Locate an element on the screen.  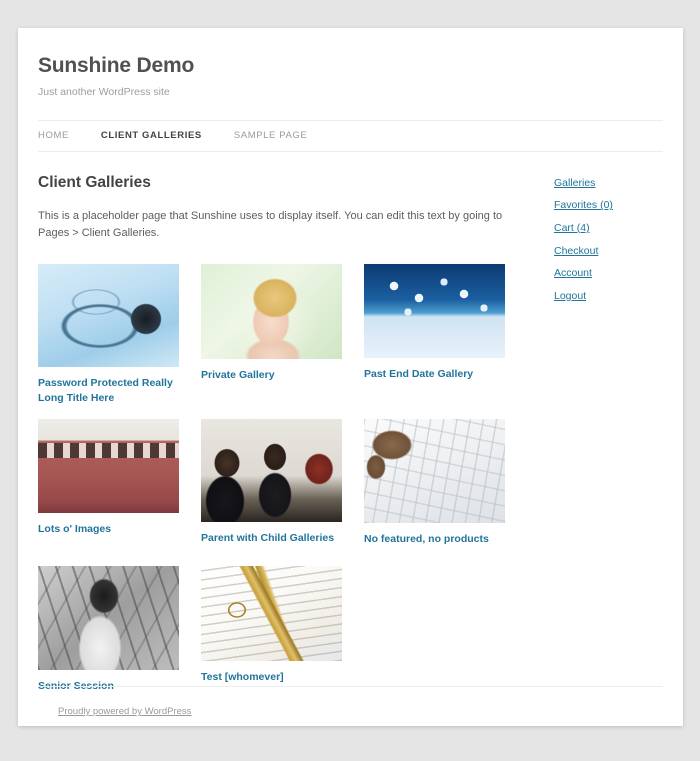
gallery-title-link: No featured, no products is located at coordinates (434, 539).